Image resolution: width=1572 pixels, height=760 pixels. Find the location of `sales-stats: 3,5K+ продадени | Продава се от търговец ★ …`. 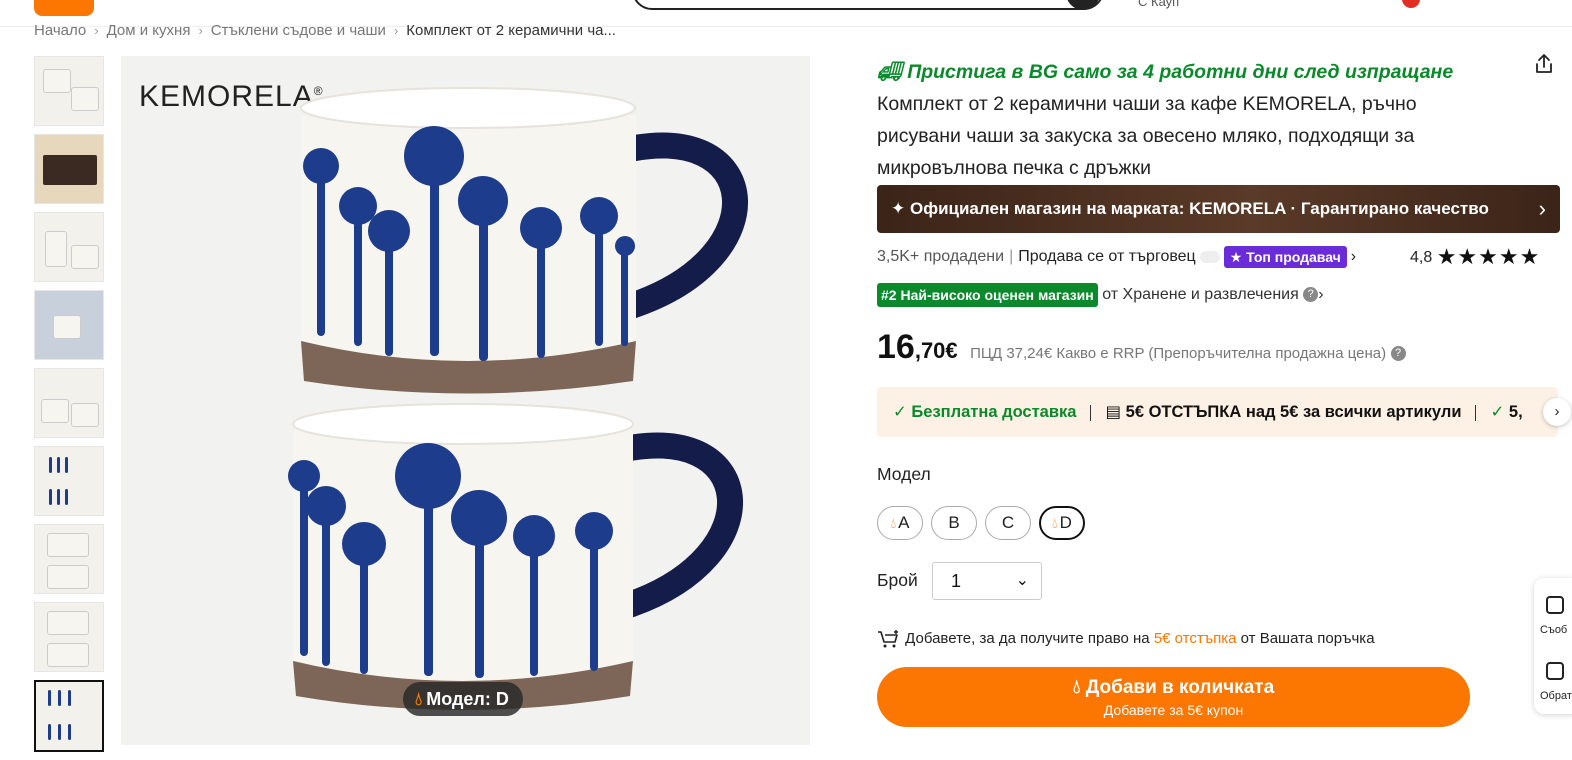

sales-stats: 3,5K+ продадени | Продава се от търговец ★ … is located at coordinates (1116, 257).